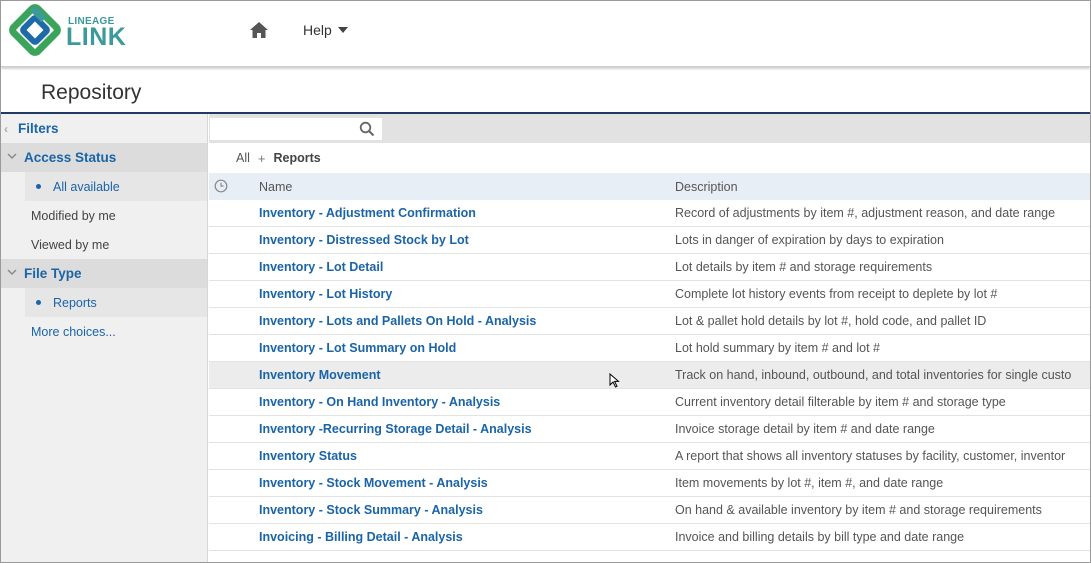 This screenshot has width=1091, height=563. I want to click on section-label-file-type: File Type, so click(53, 273).